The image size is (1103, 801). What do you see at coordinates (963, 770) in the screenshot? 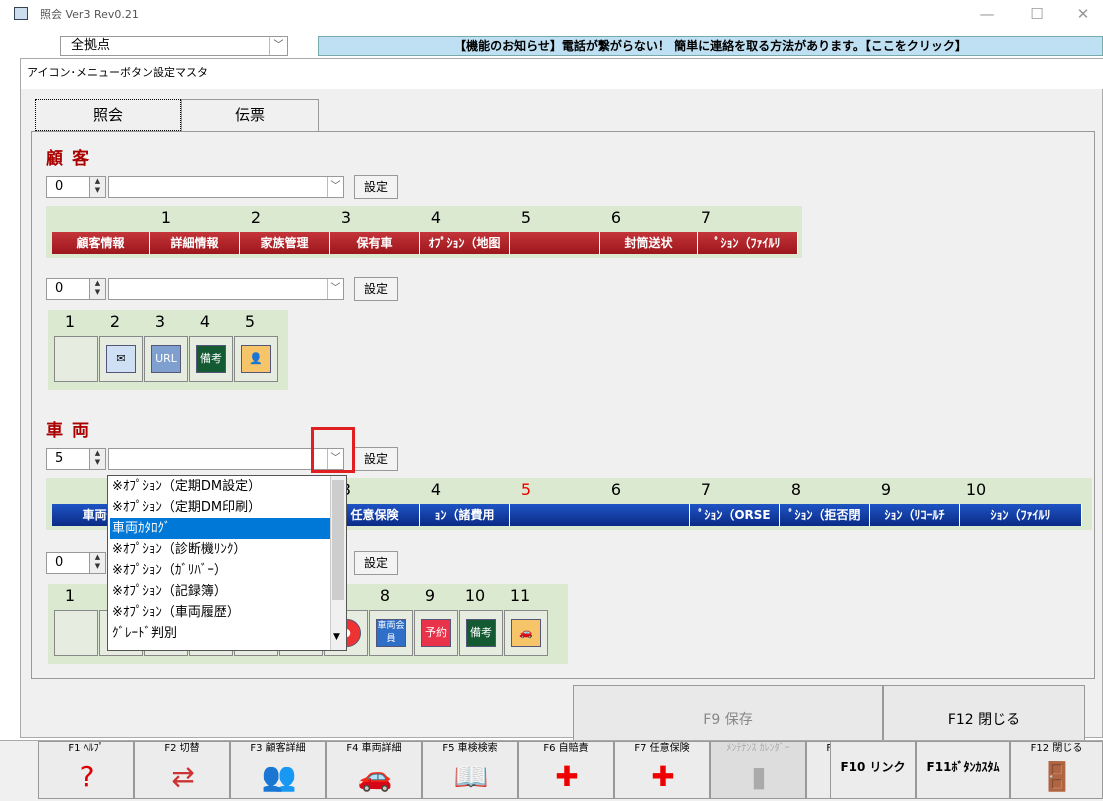
I see `f11-custom-button: F11ﾎﾞﾀﾝｶｽﾀﾑ` at bounding box center [963, 770].